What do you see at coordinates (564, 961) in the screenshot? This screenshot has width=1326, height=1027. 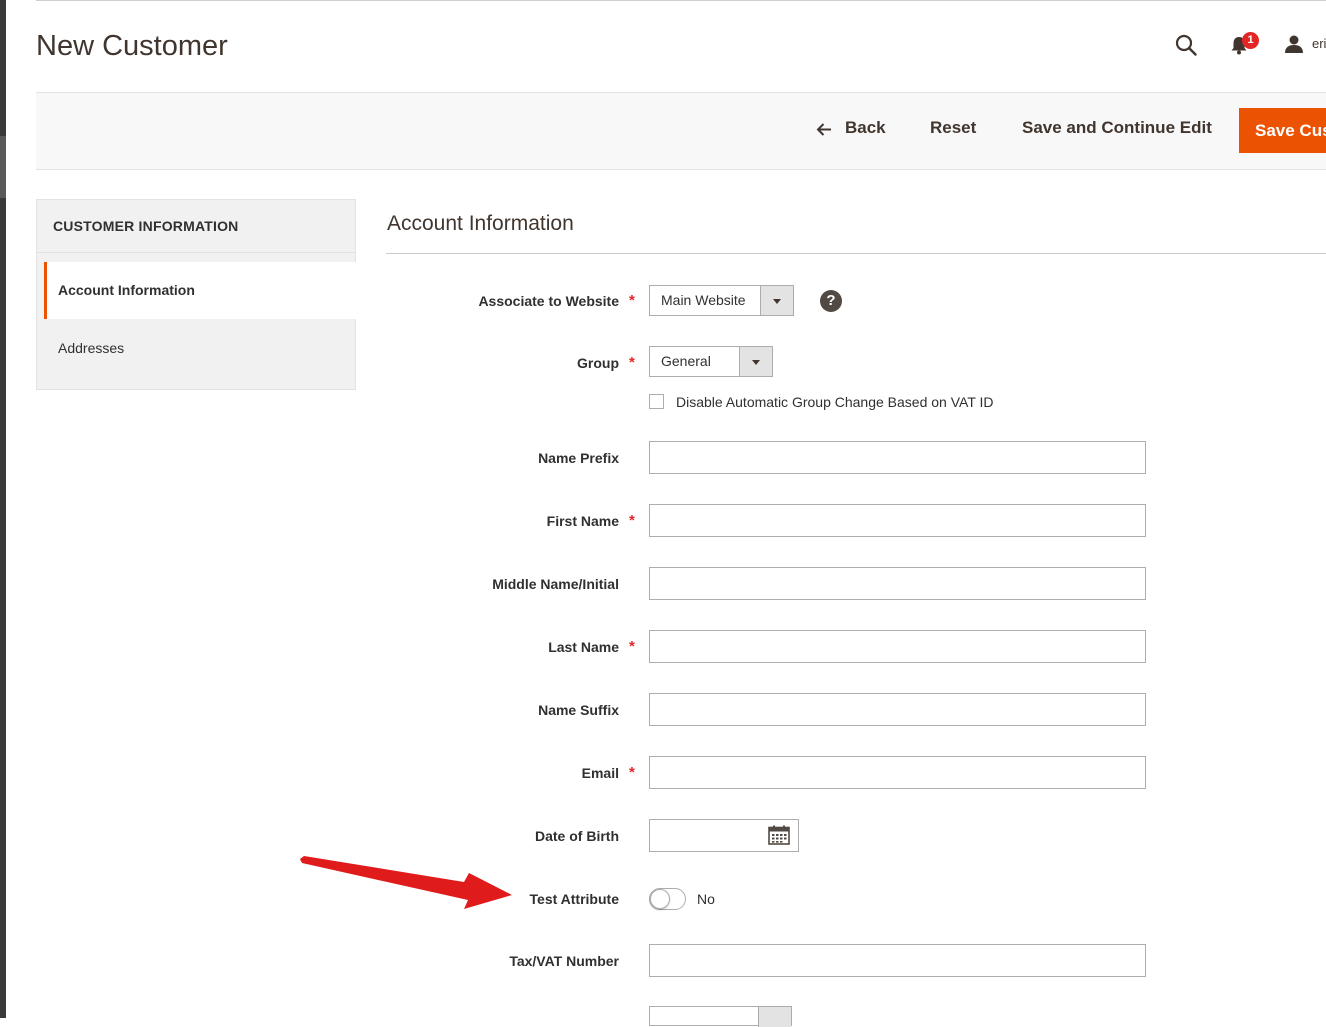 I see `taxvat-label: Tax/VAT Number` at bounding box center [564, 961].